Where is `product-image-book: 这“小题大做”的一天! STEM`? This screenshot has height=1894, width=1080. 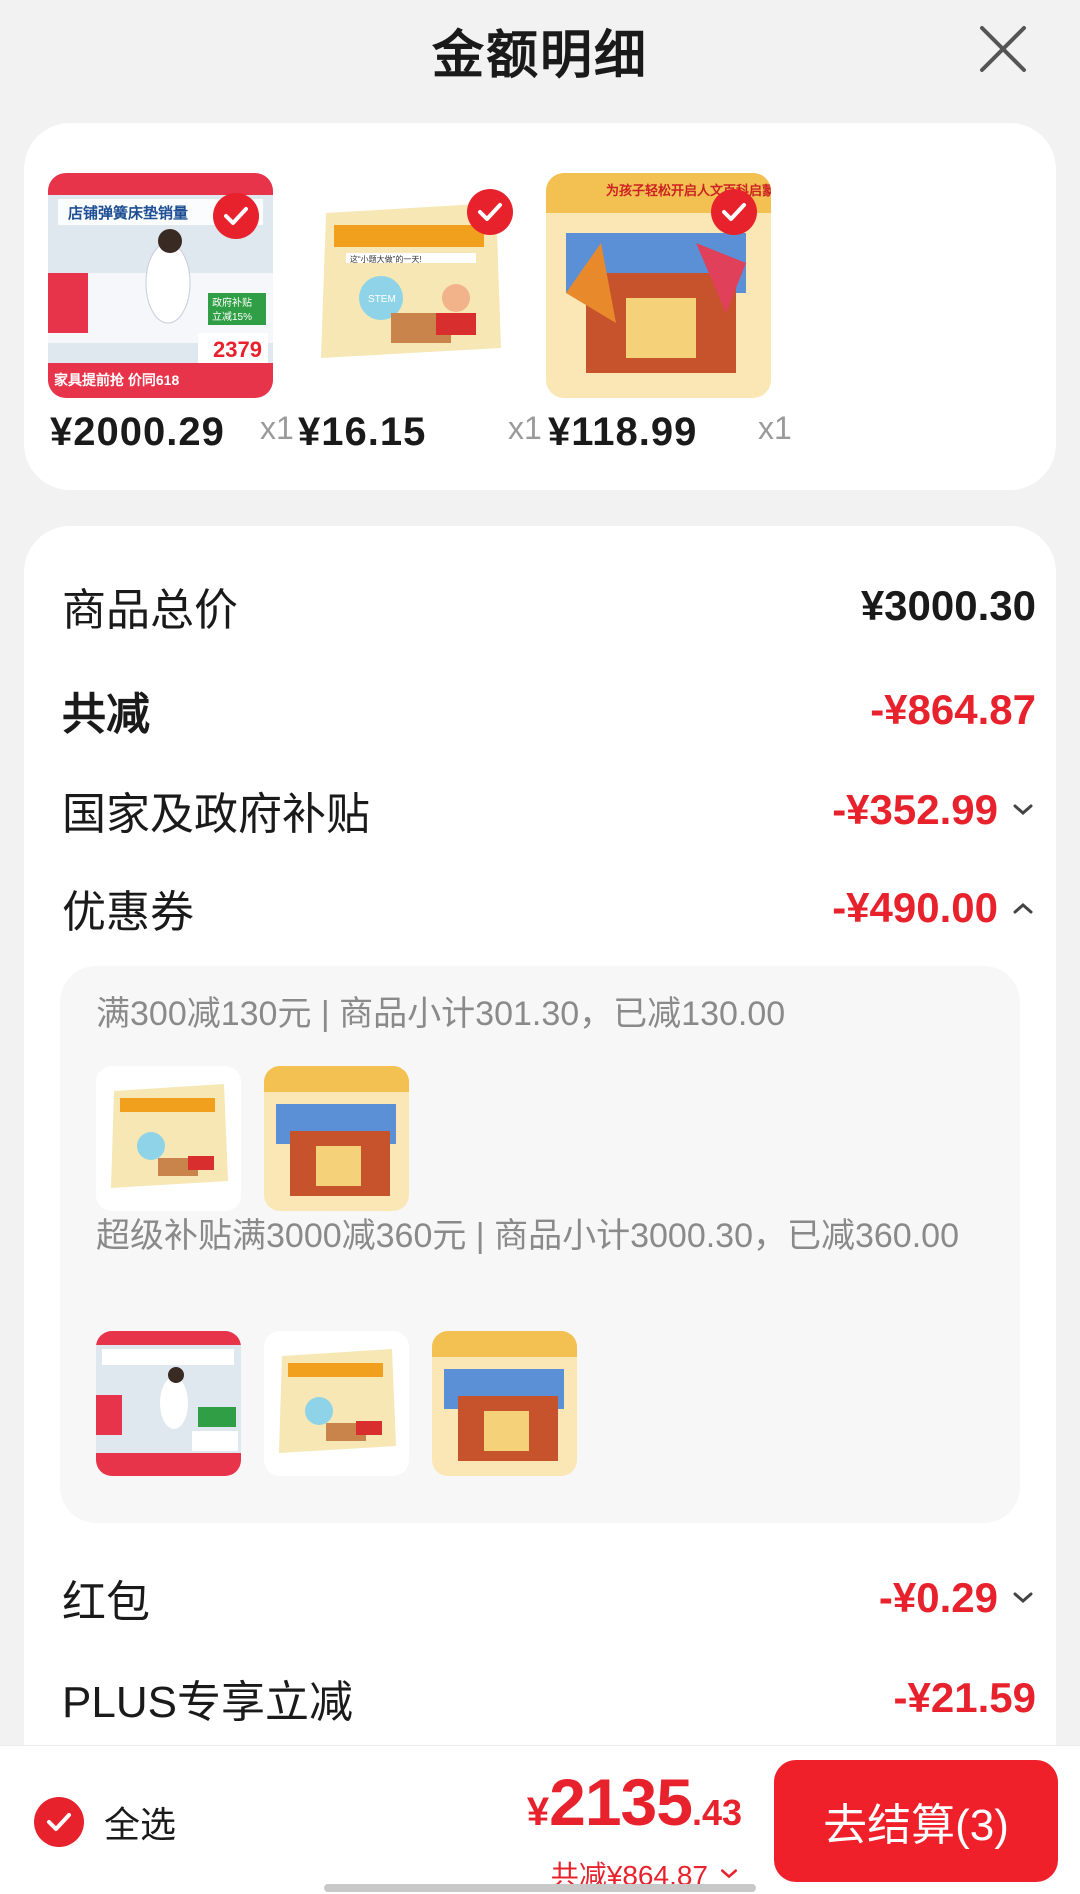 product-image-book: 这“小题大做”的一天! STEM is located at coordinates (408, 285).